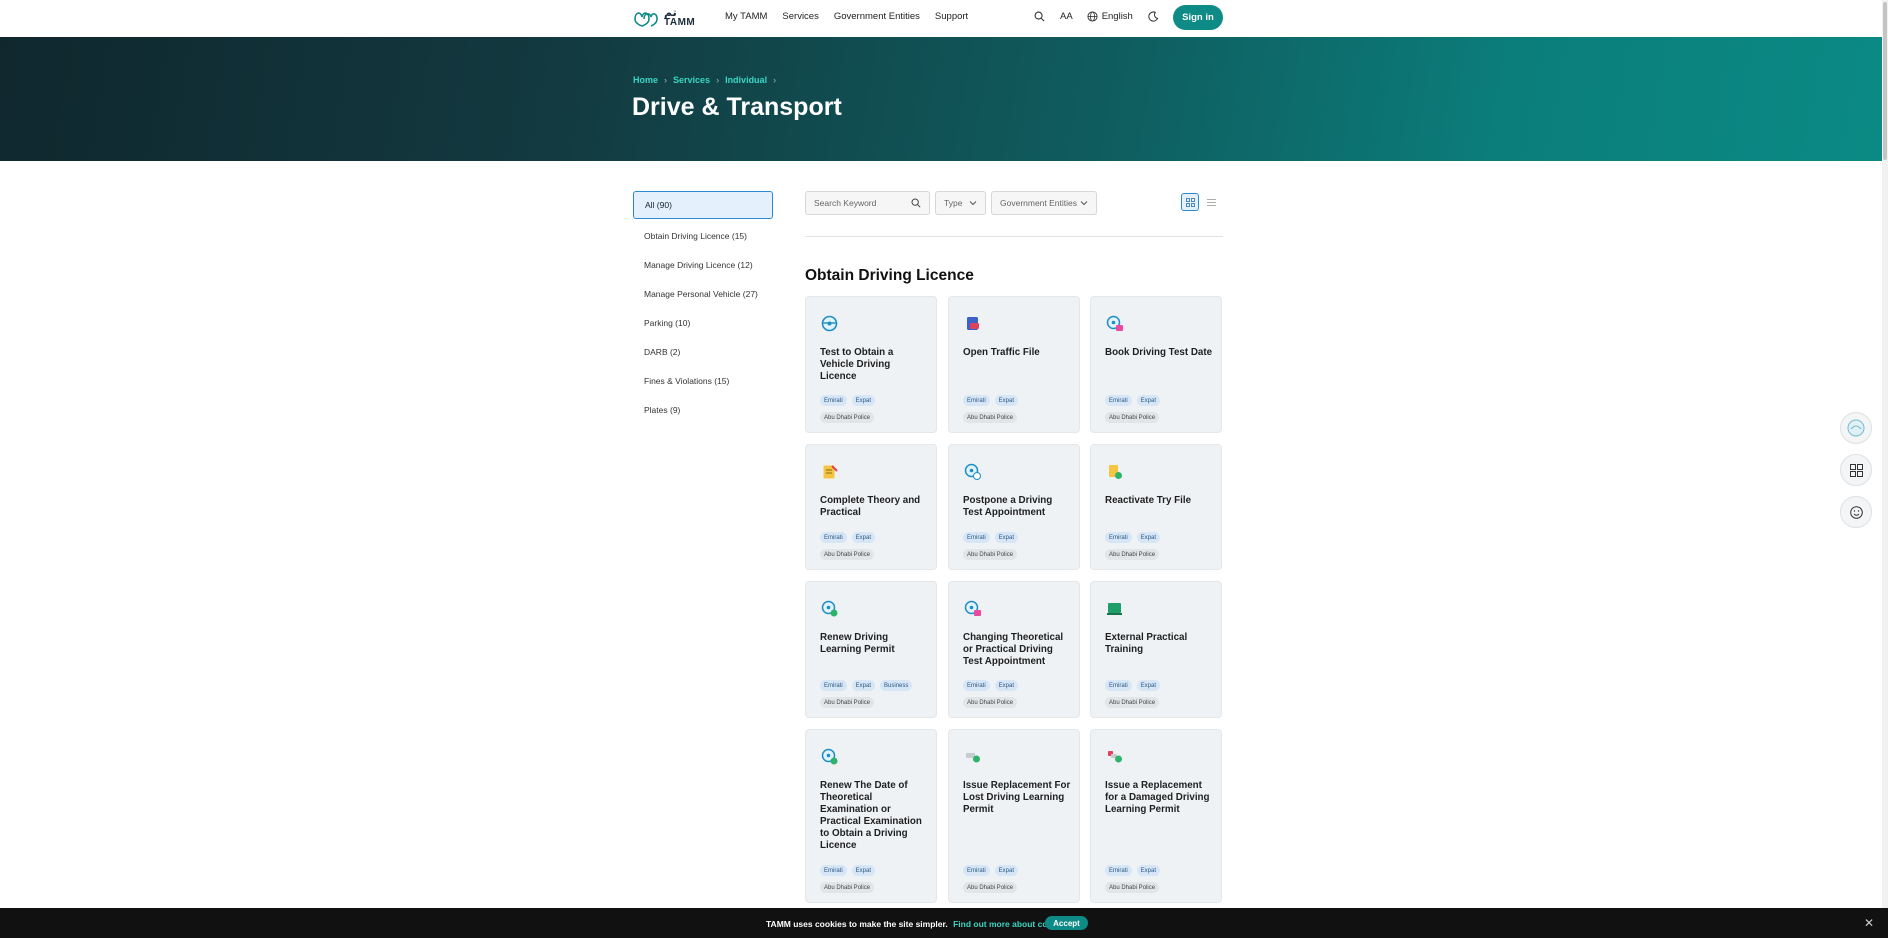 The image size is (1888, 938). I want to click on training-board-icon, so click(1114, 609).